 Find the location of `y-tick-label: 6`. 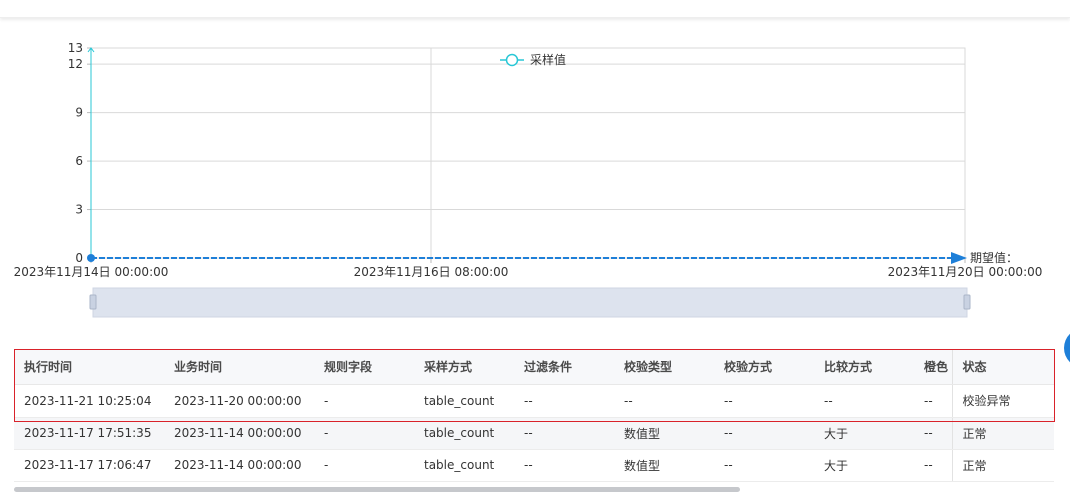

y-tick-label: 6 is located at coordinates (79, 161).